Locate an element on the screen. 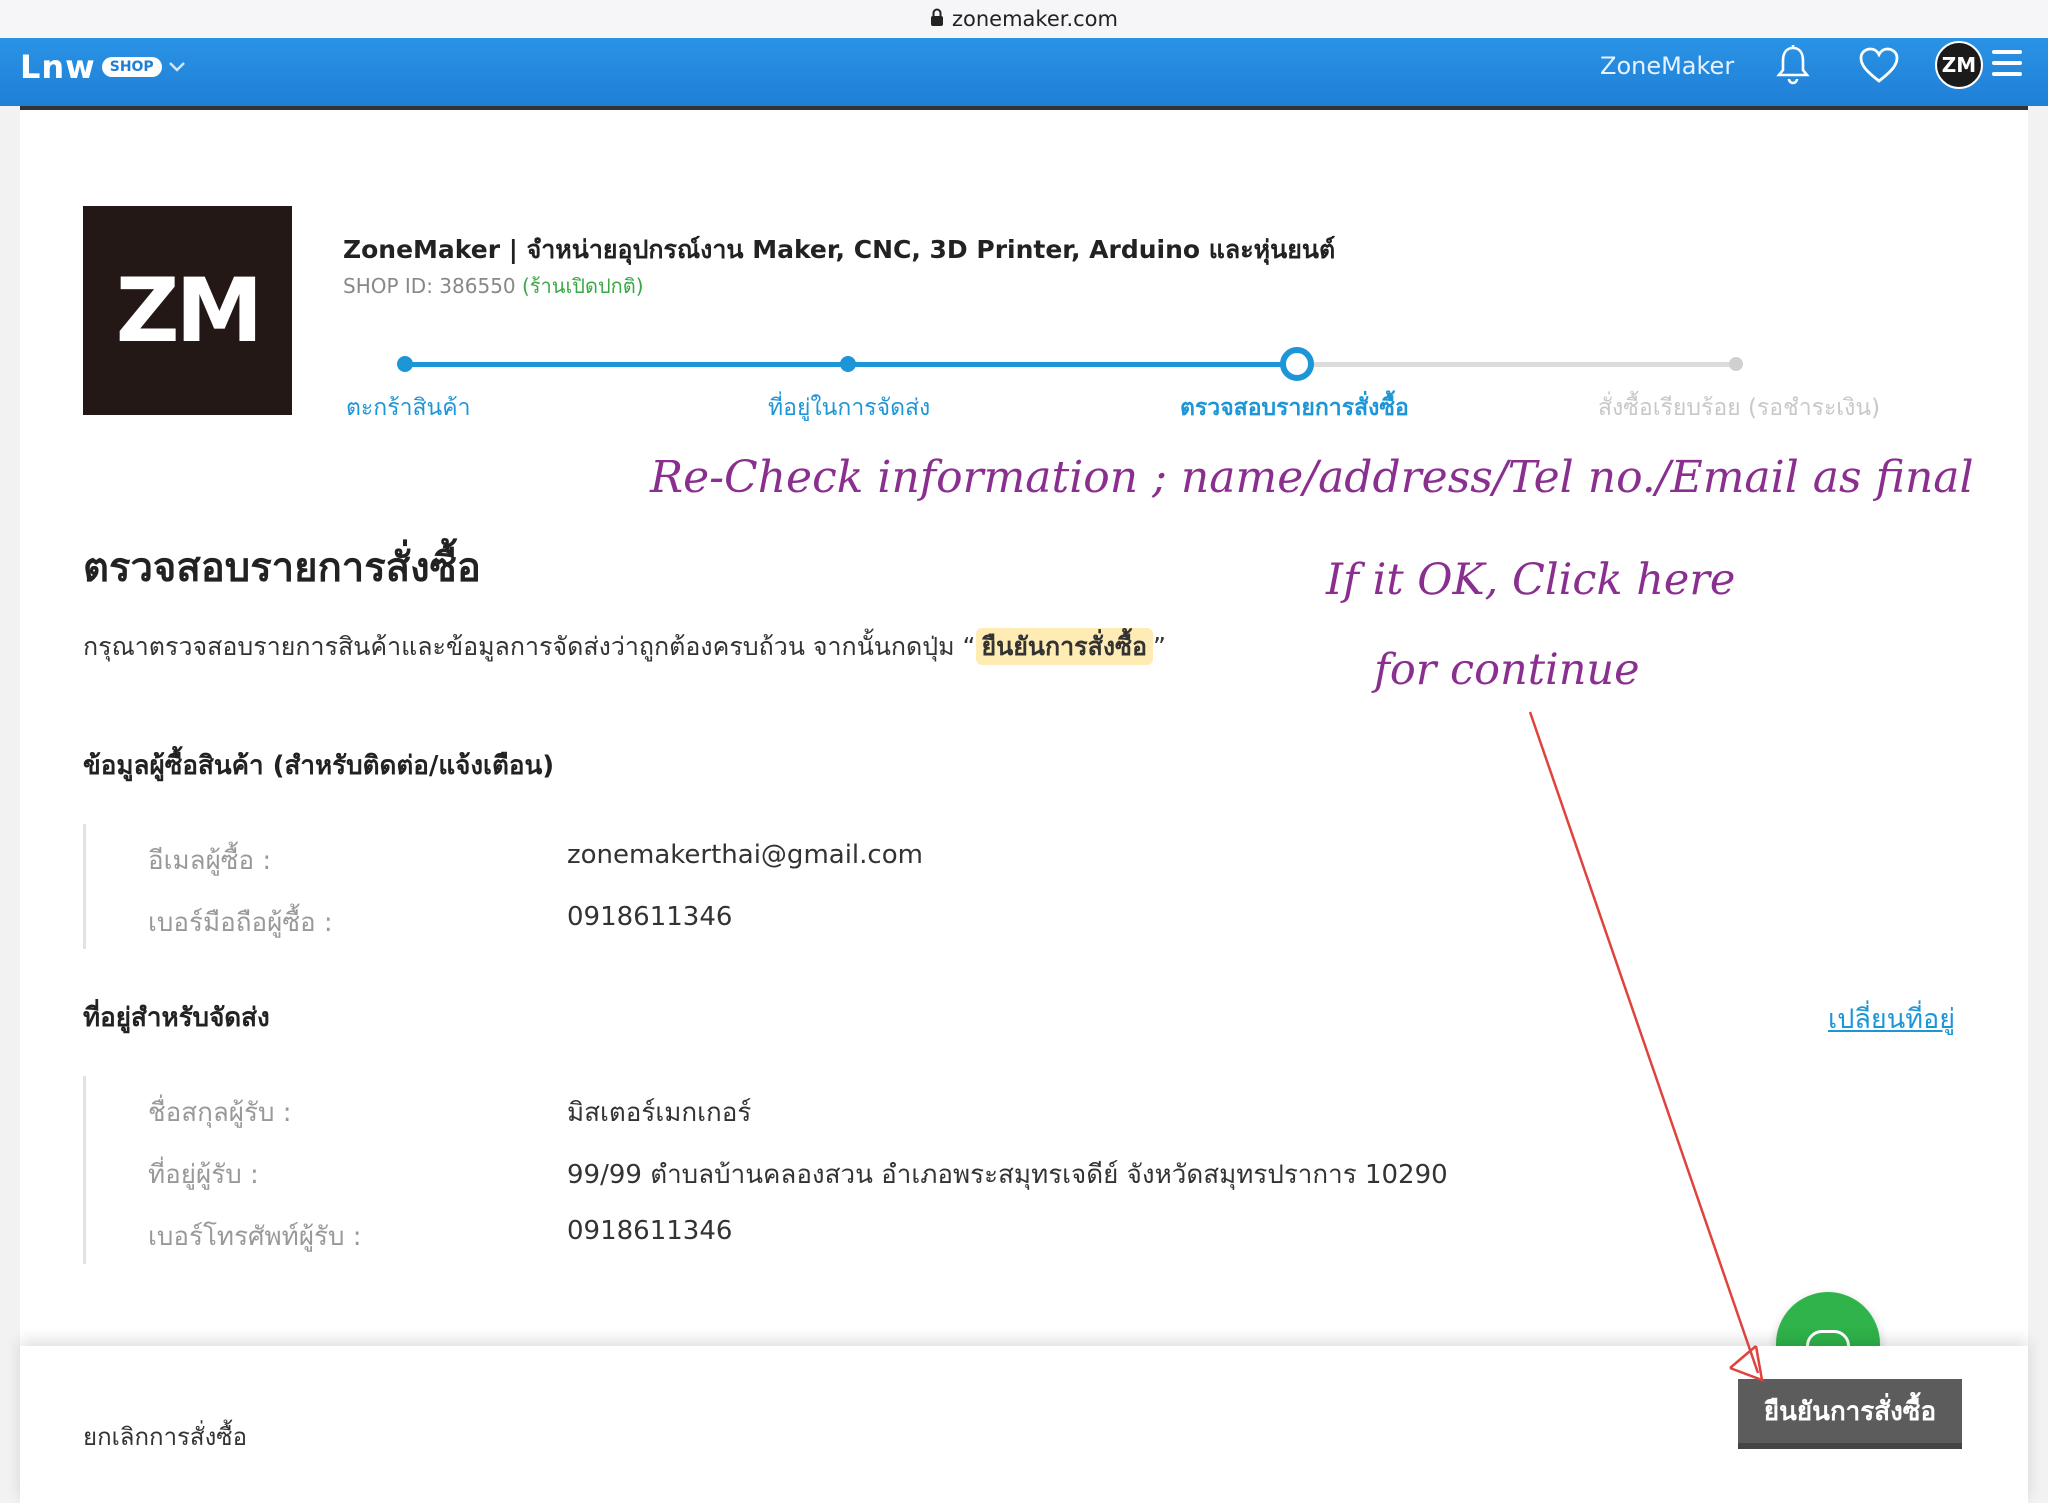 Image resolution: width=2048 pixels, height=1503 pixels. shop-id-text: SHOP ID: 386550 is located at coordinates (429, 286).